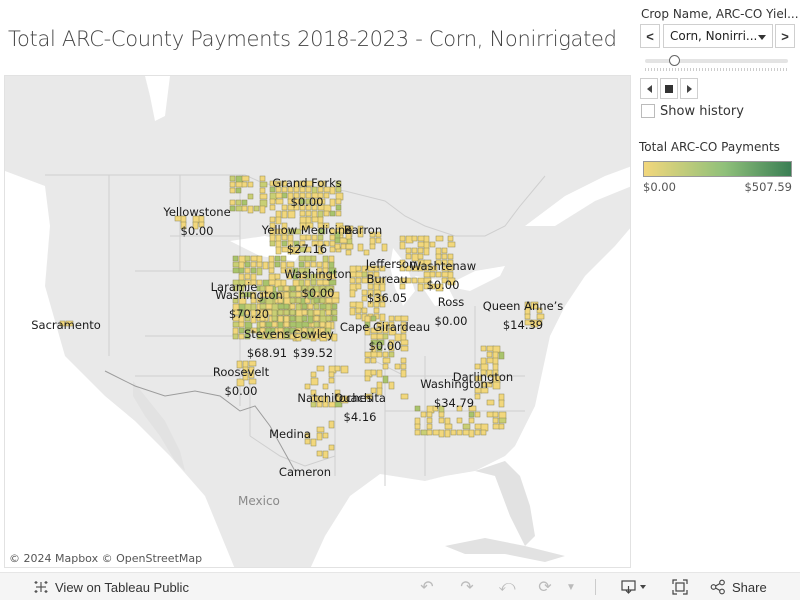 Image resolution: width=800 pixels, height=600 pixels. I want to click on filter-slider-track, so click(716, 61).